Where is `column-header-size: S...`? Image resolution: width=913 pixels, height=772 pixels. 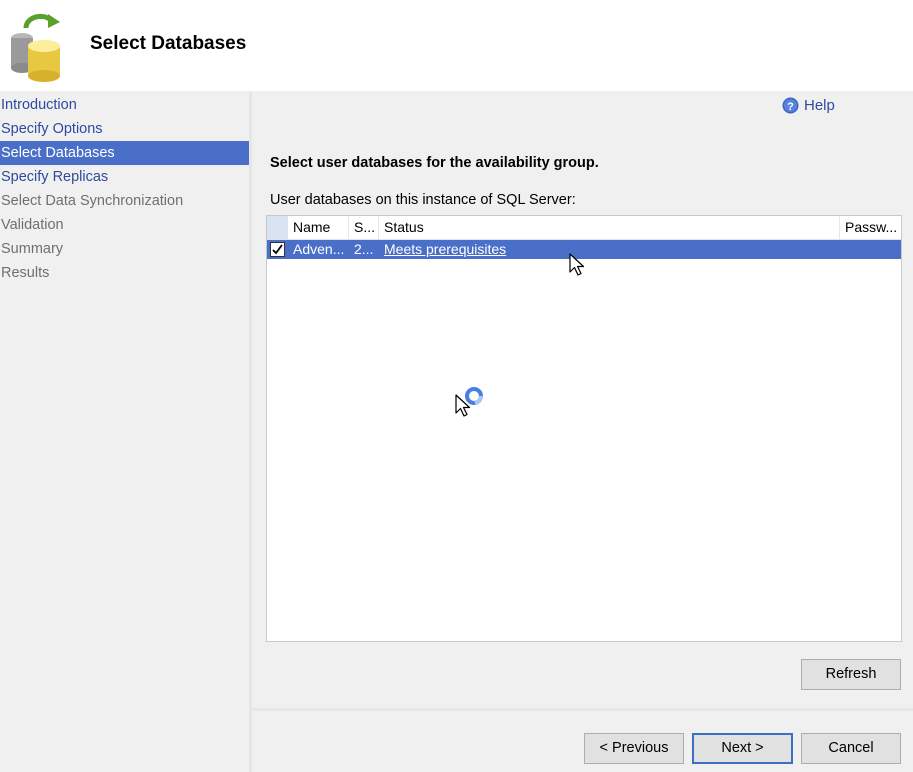 column-header-size: S... is located at coordinates (364, 227).